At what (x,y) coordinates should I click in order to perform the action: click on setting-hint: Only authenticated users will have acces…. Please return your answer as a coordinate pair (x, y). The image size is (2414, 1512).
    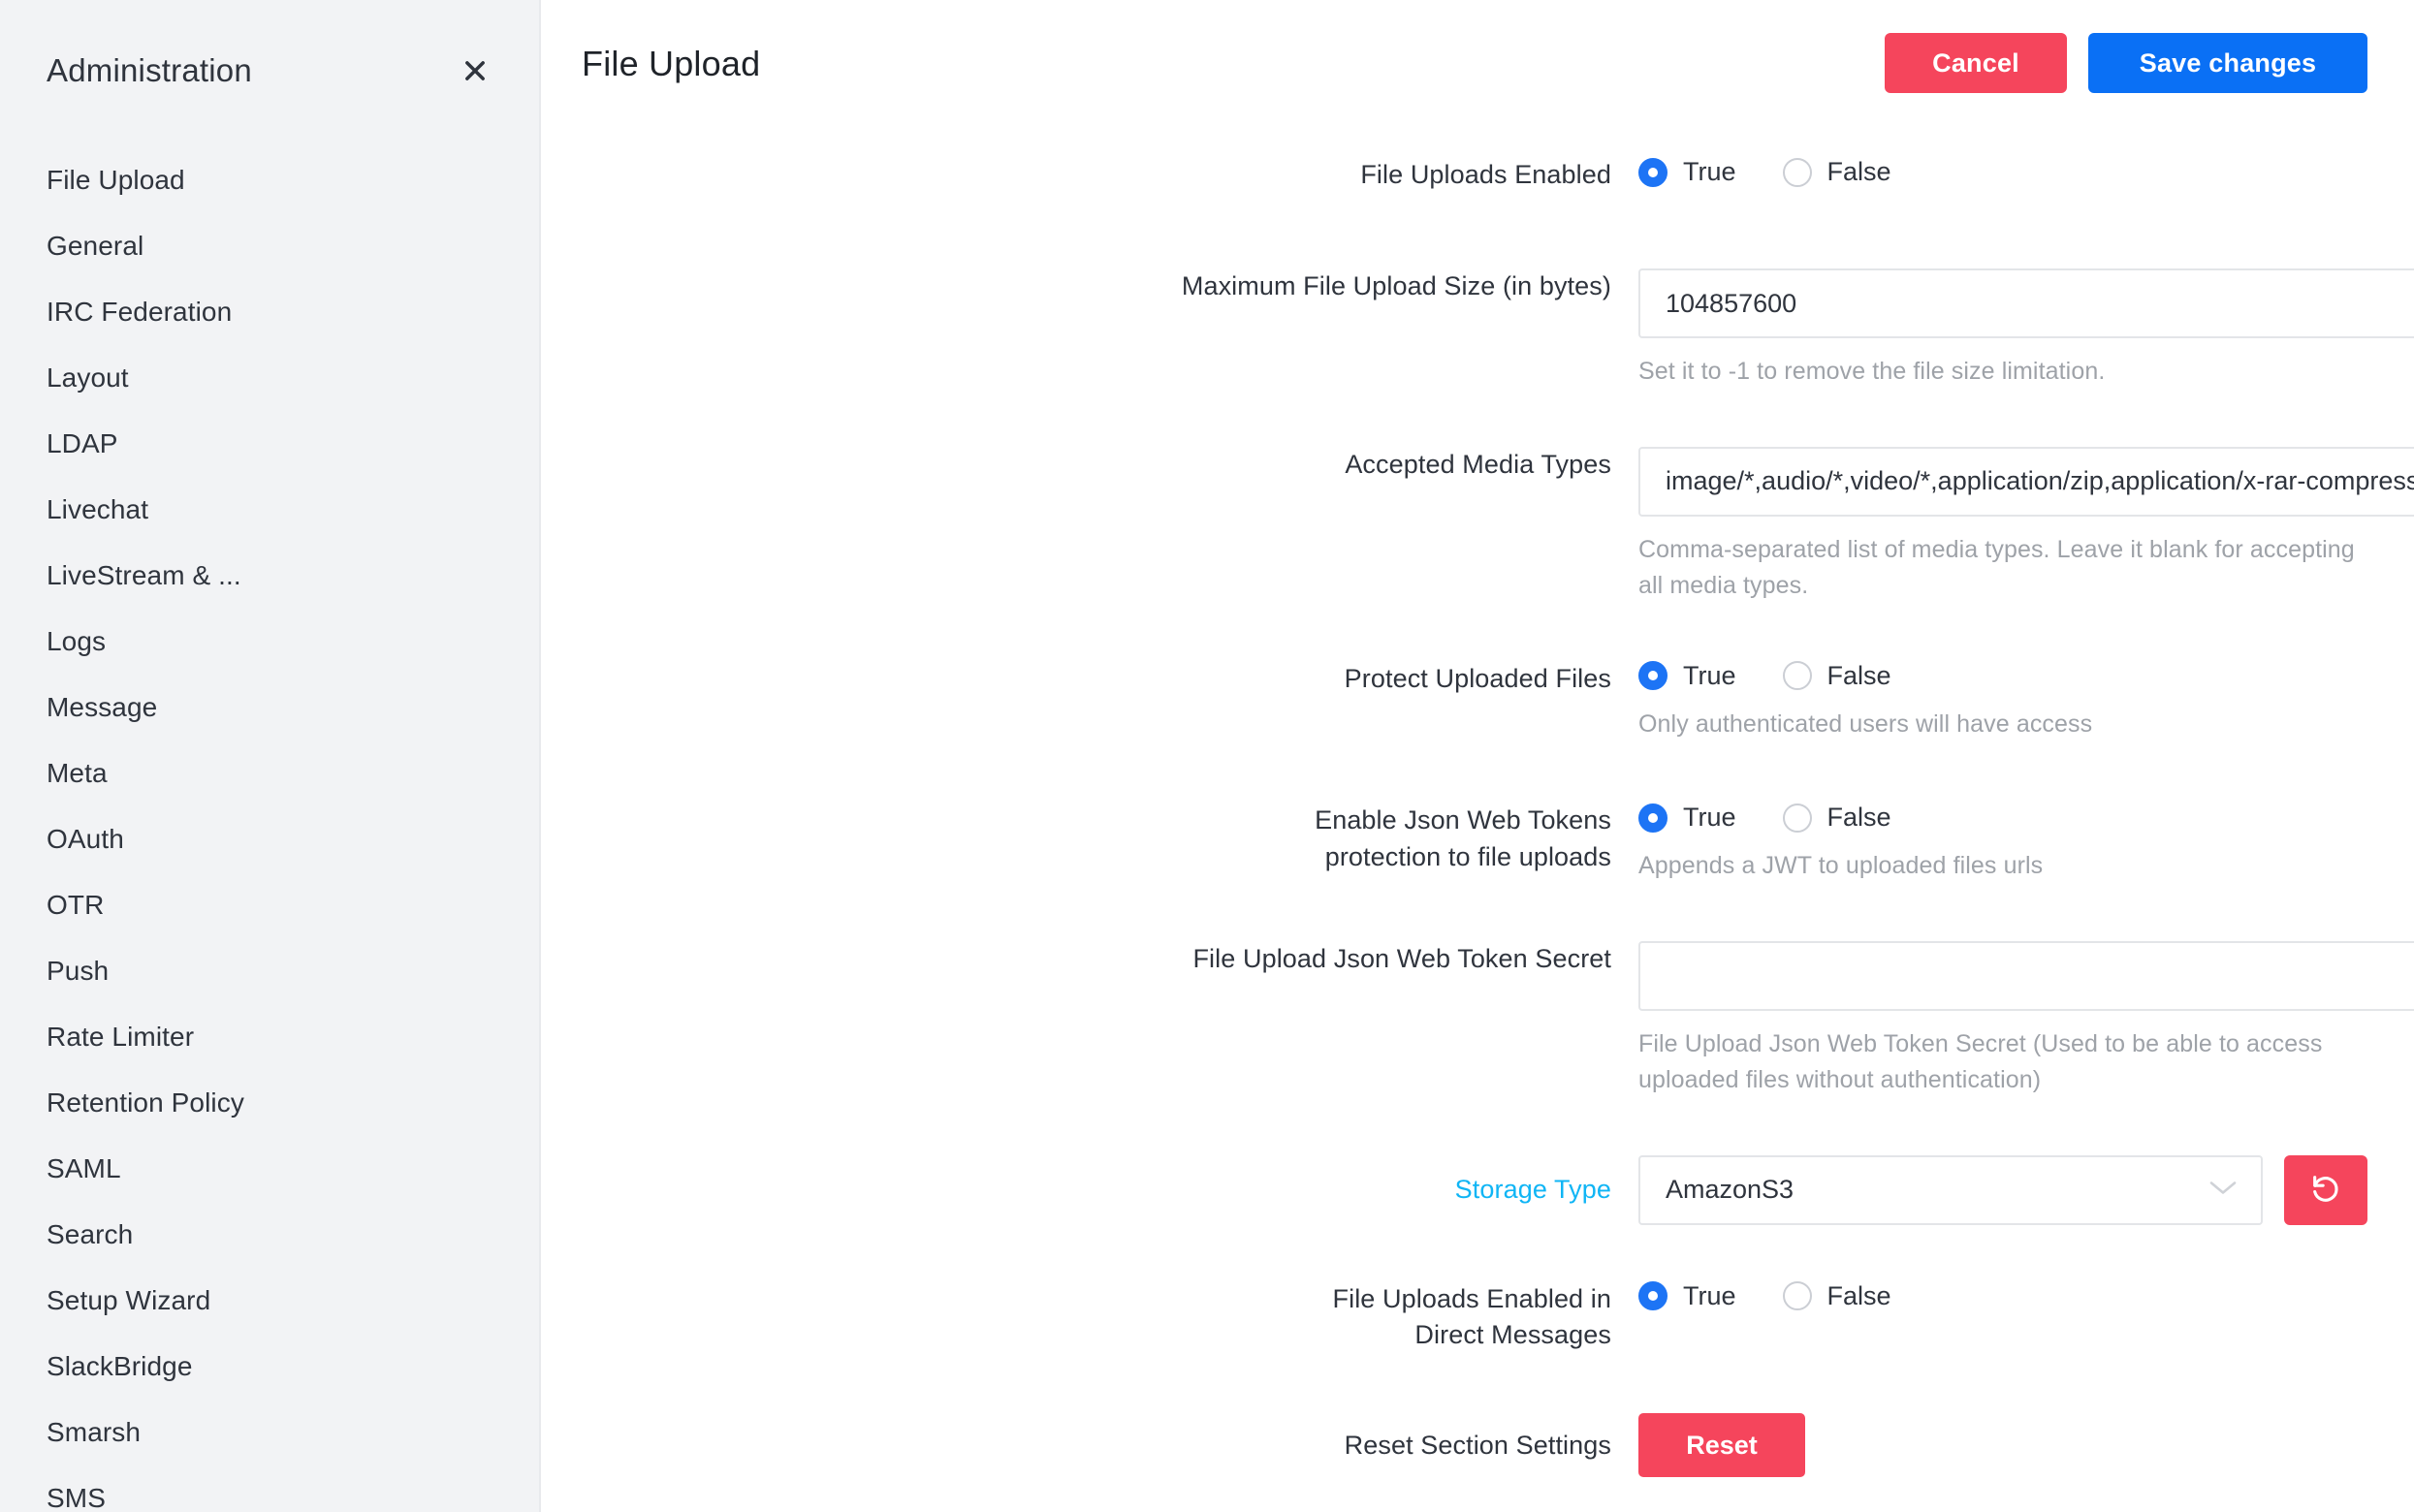
    Looking at the image, I should click on (1865, 724).